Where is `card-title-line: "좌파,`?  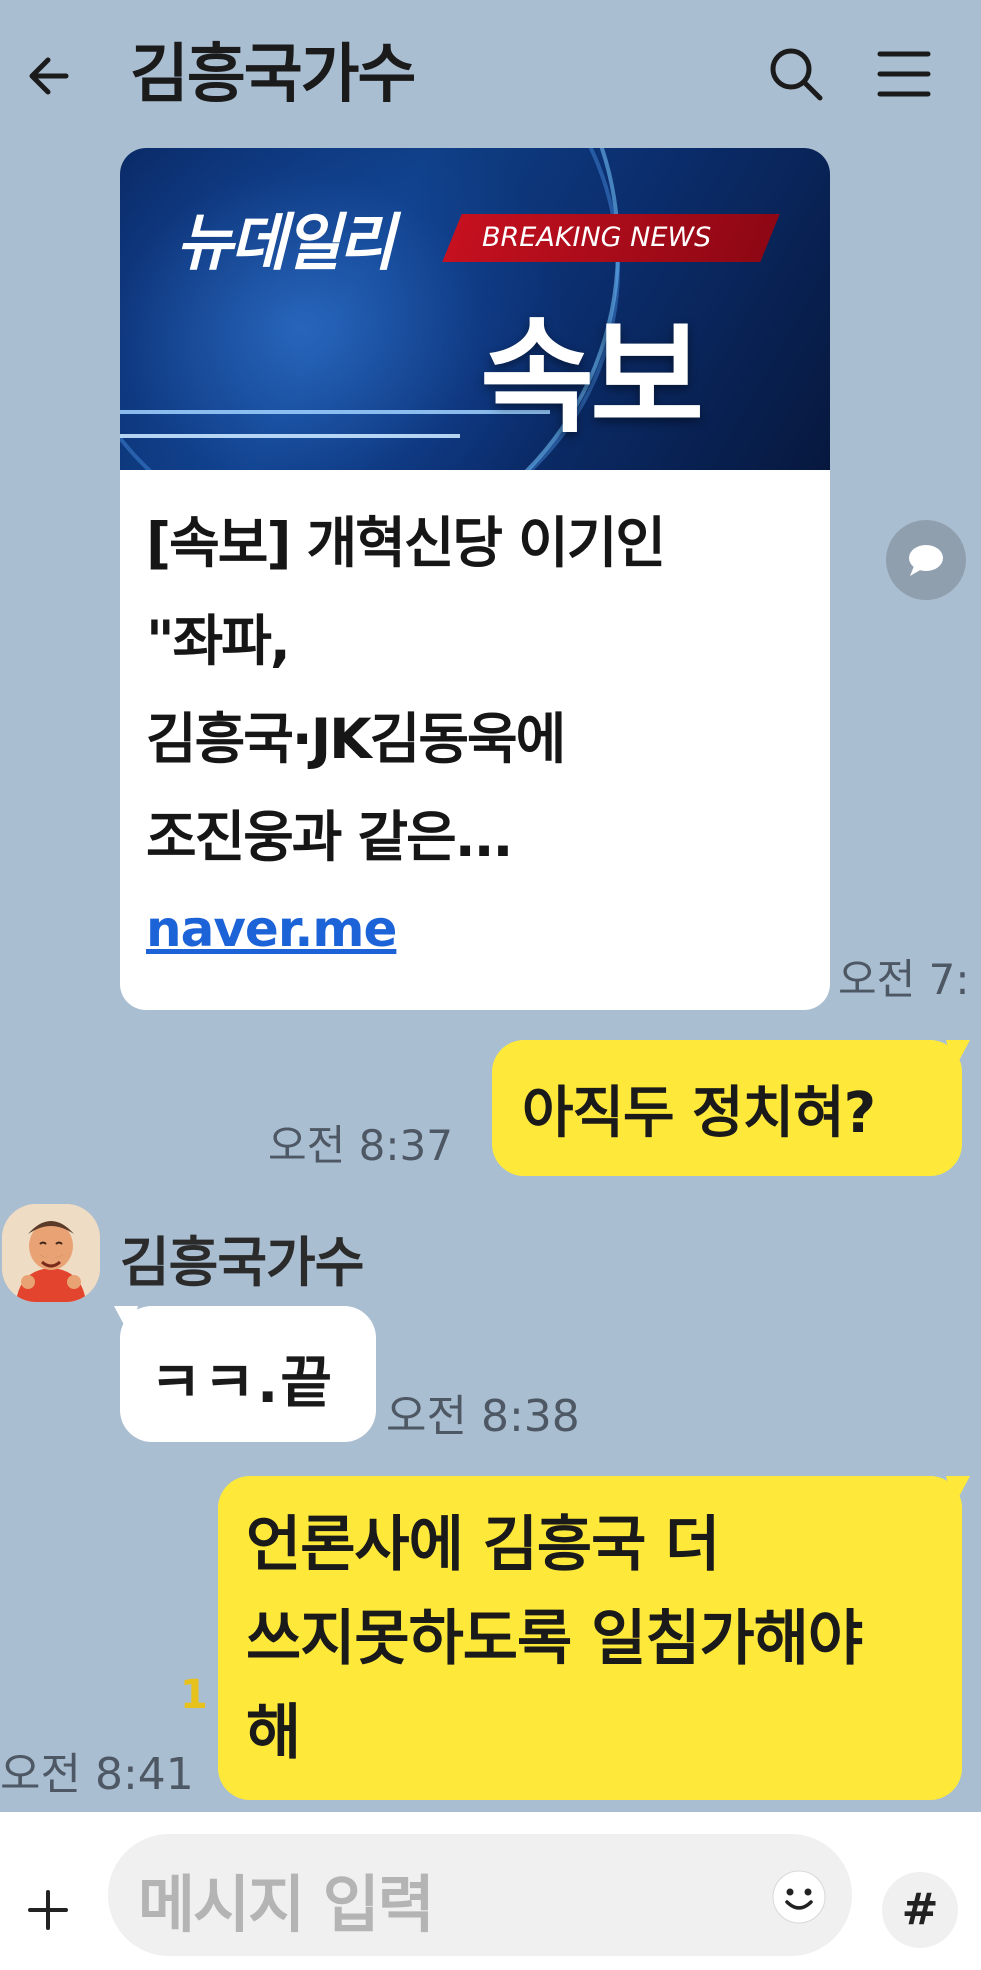 card-title-line: "좌파, is located at coordinates (218, 641).